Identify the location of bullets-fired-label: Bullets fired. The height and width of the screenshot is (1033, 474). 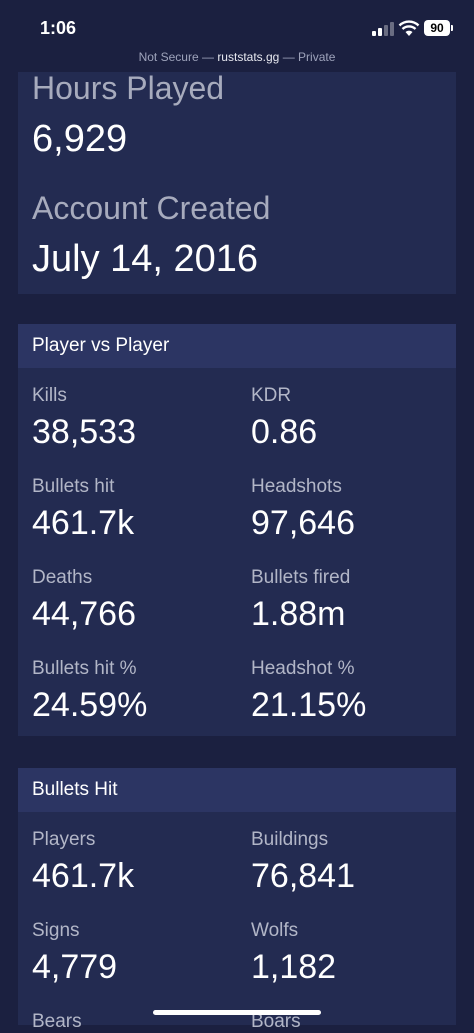
(301, 577).